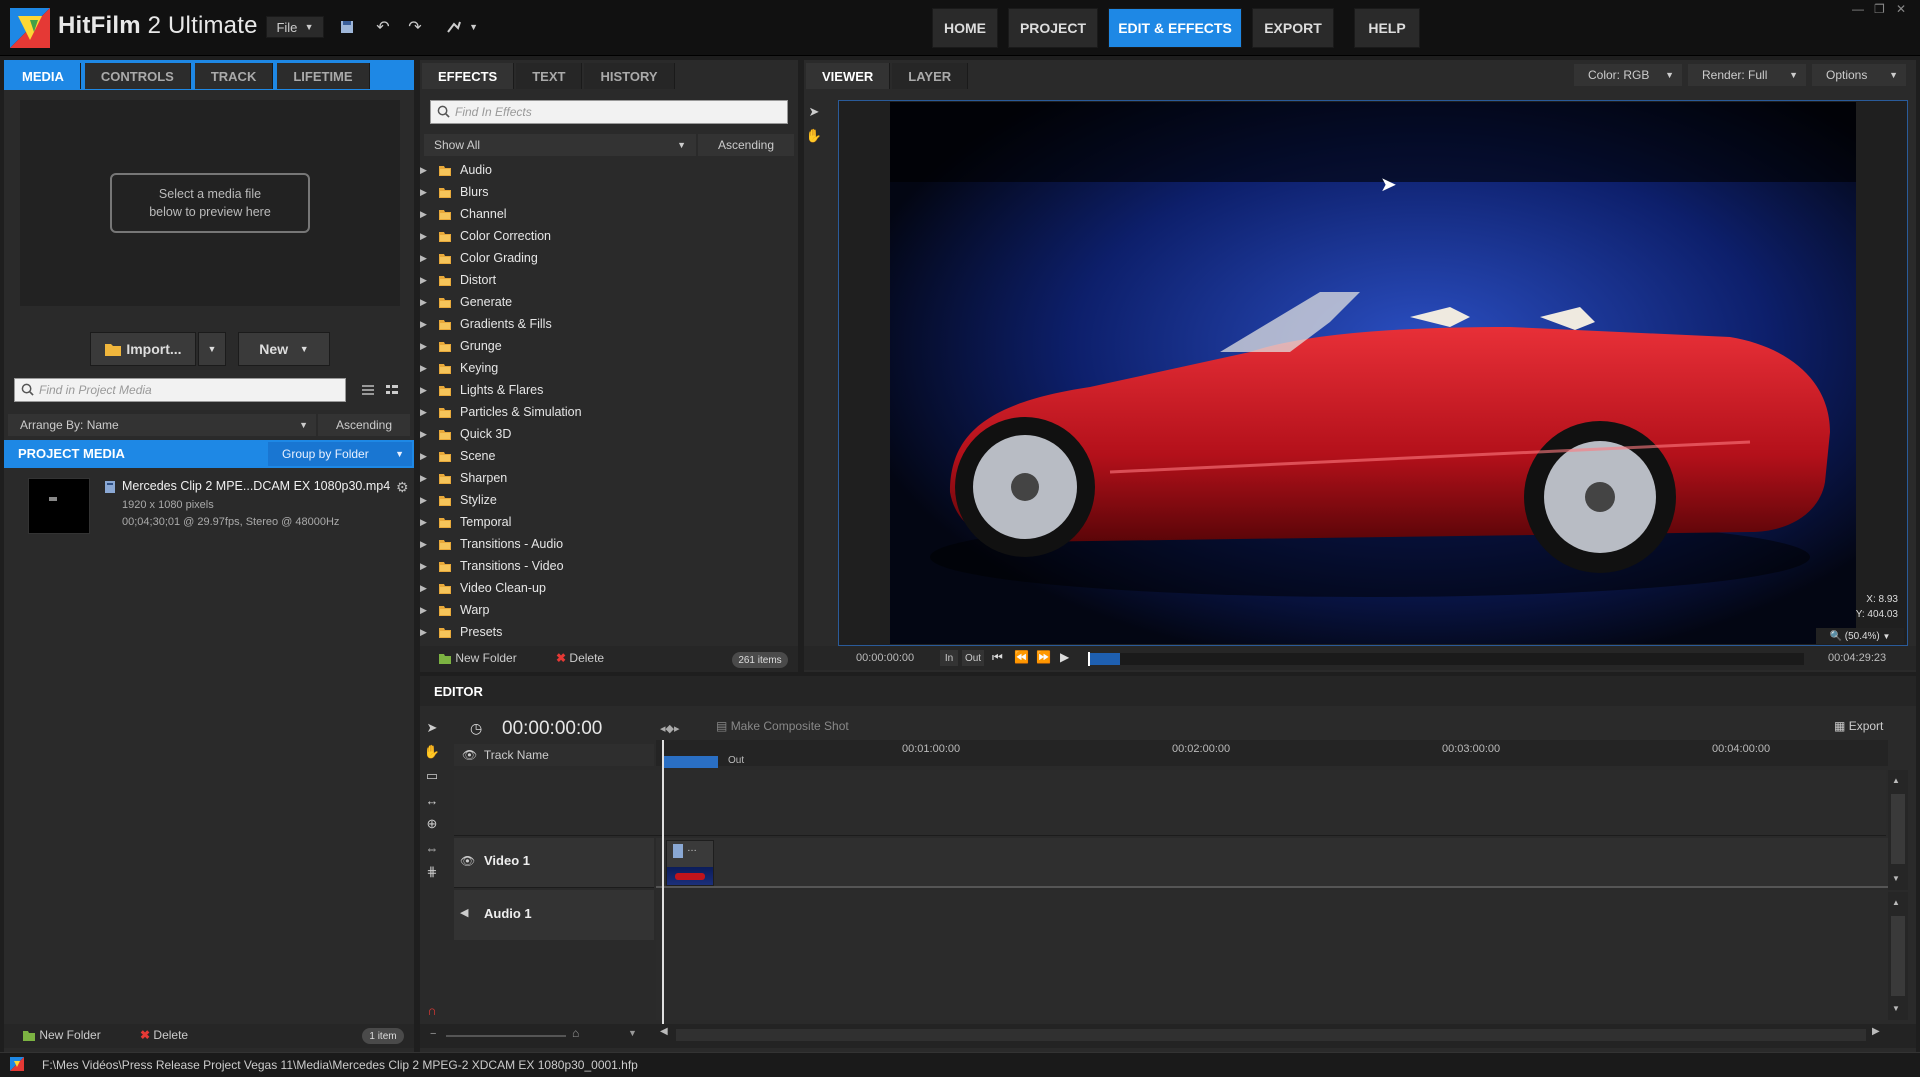  Describe the element at coordinates (432, 728) in the screenshot. I see `select-tool-icon: ➤` at that location.